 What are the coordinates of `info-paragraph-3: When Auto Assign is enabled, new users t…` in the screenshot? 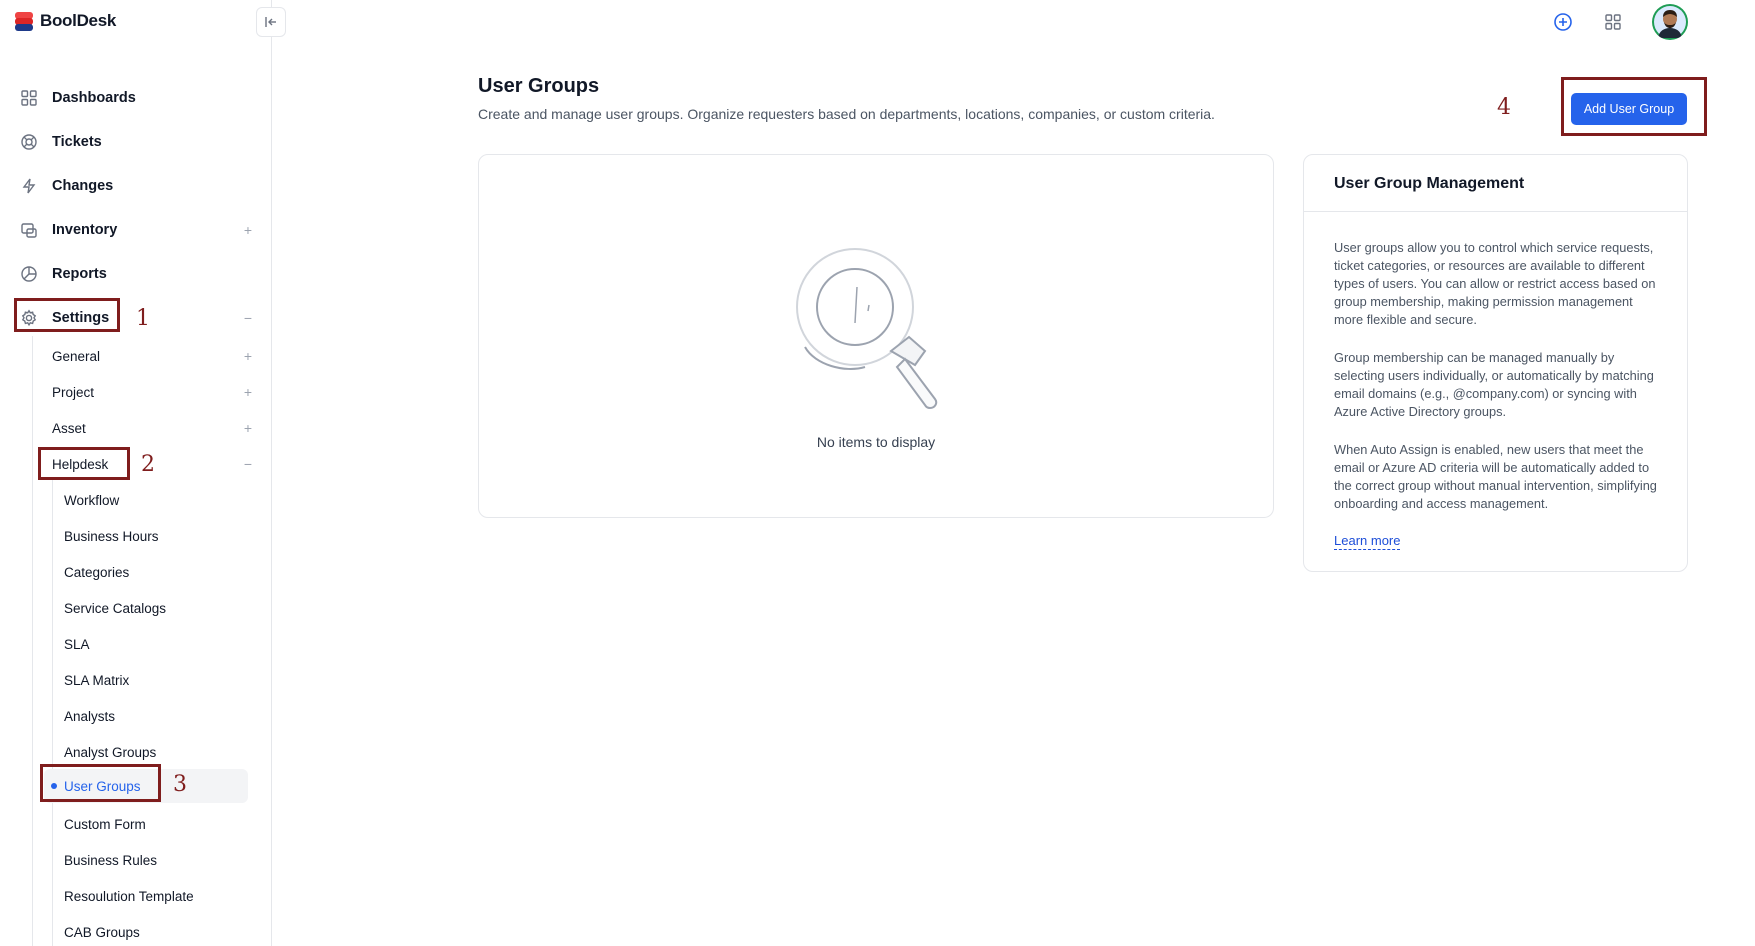 It's located at (1495, 476).